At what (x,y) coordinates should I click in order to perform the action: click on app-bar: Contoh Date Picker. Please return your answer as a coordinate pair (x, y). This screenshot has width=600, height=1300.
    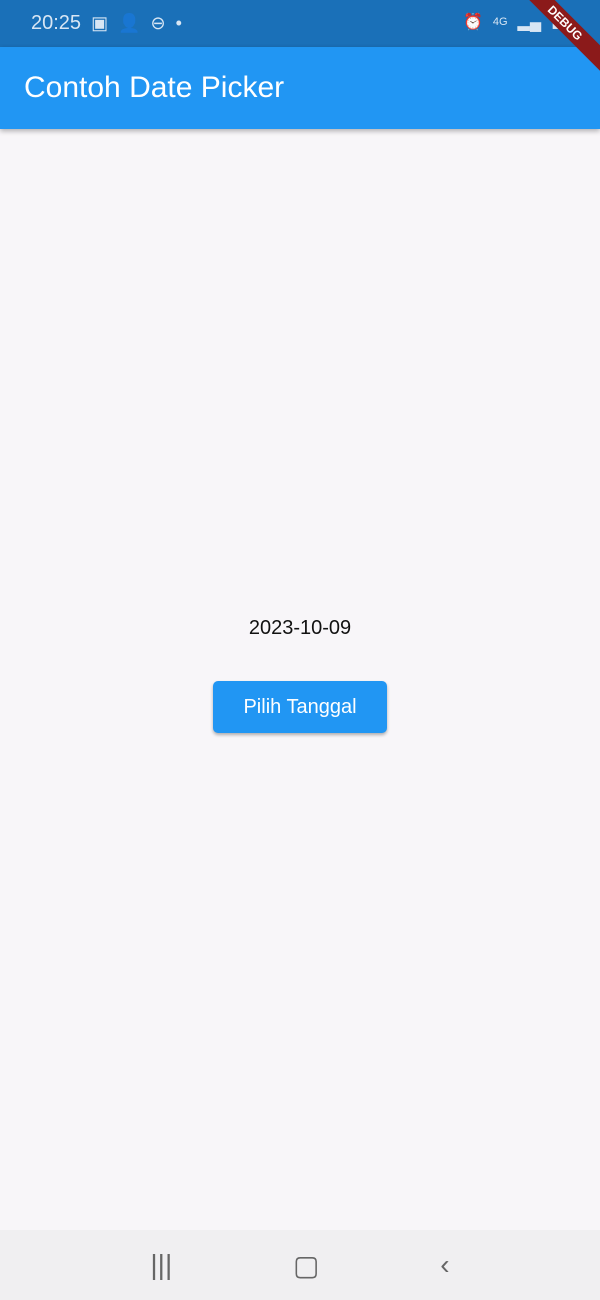
    Looking at the image, I should click on (300, 88).